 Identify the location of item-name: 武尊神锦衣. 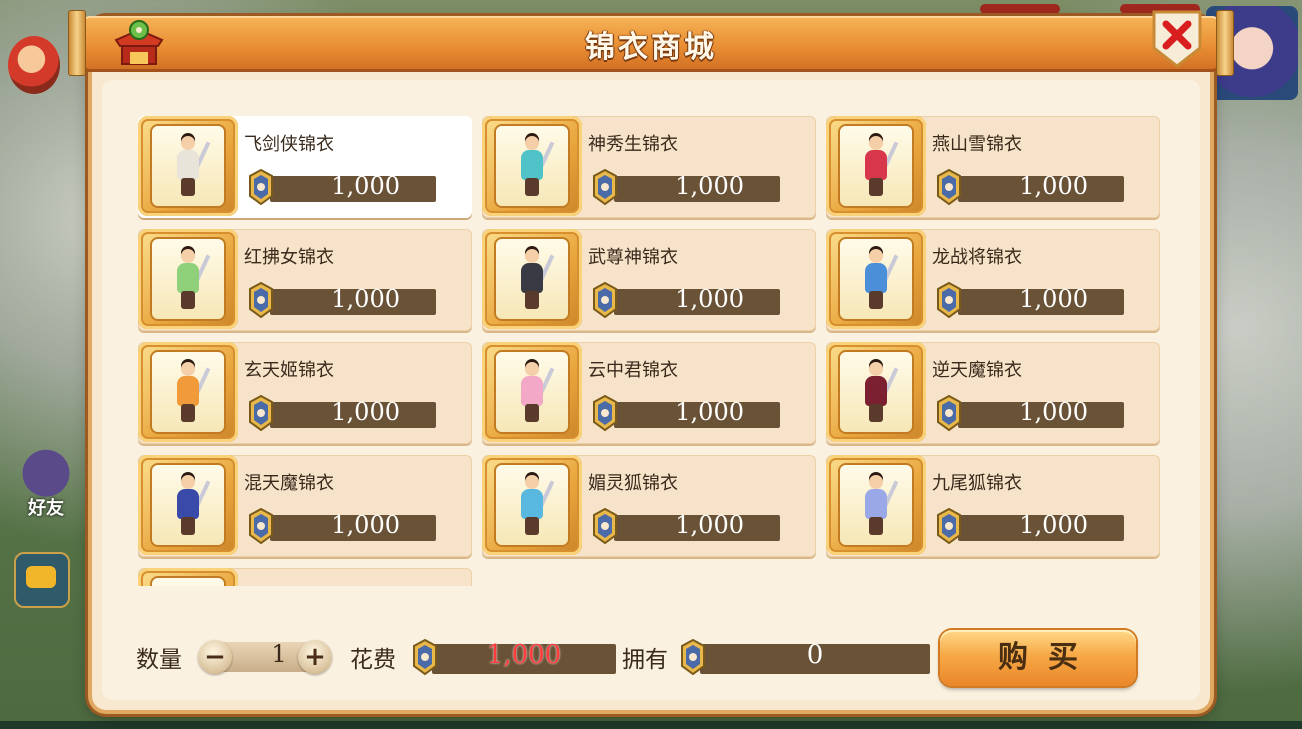
(633, 257).